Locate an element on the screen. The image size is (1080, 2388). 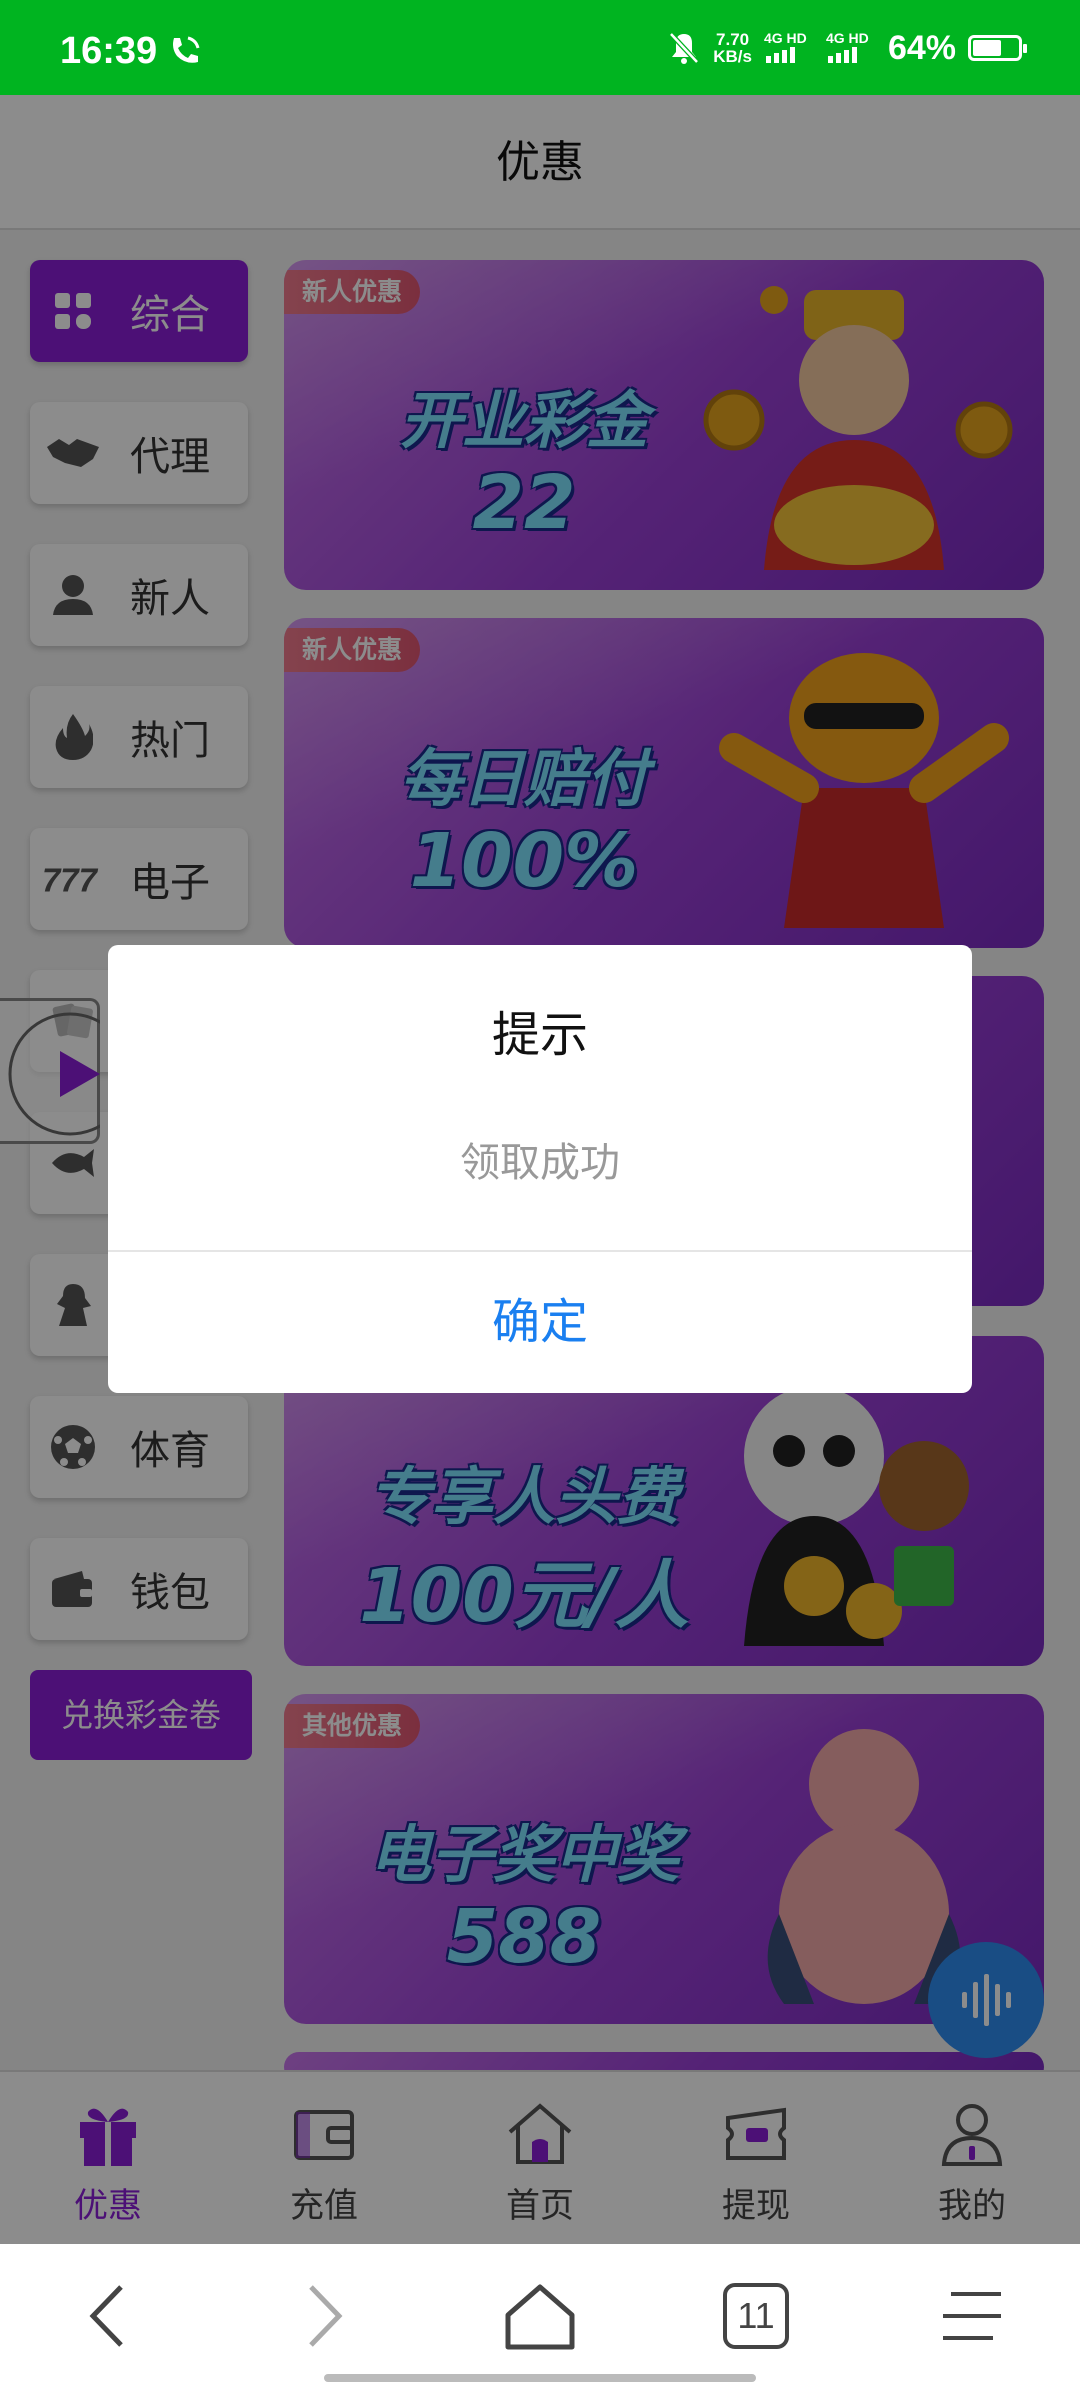
status-bar: 16:39 7.70 KB/s 4G HD 4G HD 64% is located at coordinates (540, 47).